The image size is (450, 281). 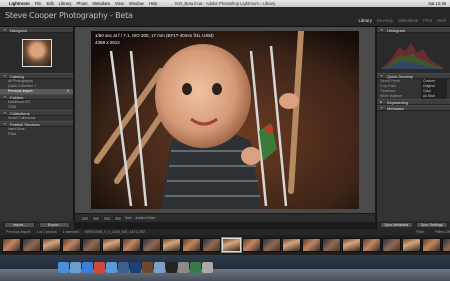 What do you see at coordinates (118, 218) in the screenshot?
I see `survey-view-button` at bounding box center [118, 218].